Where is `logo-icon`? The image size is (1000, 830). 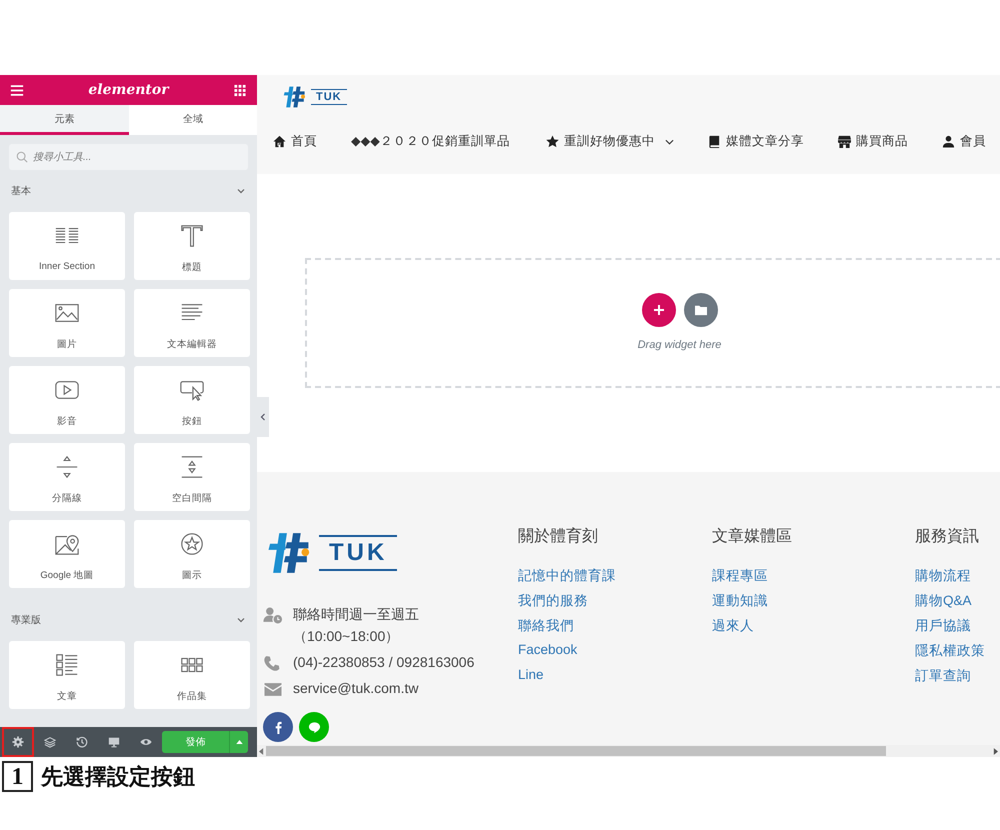 logo-icon is located at coordinates (295, 97).